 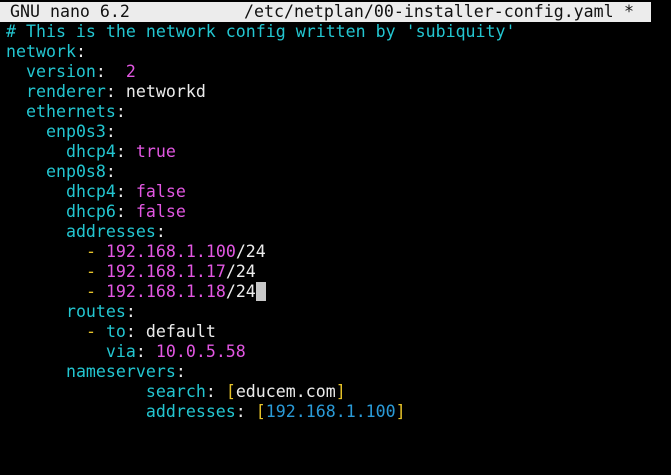 What do you see at coordinates (125, 211) in the screenshot?
I see `enp0s8-dhcp6-line: dhcp6: false` at bounding box center [125, 211].